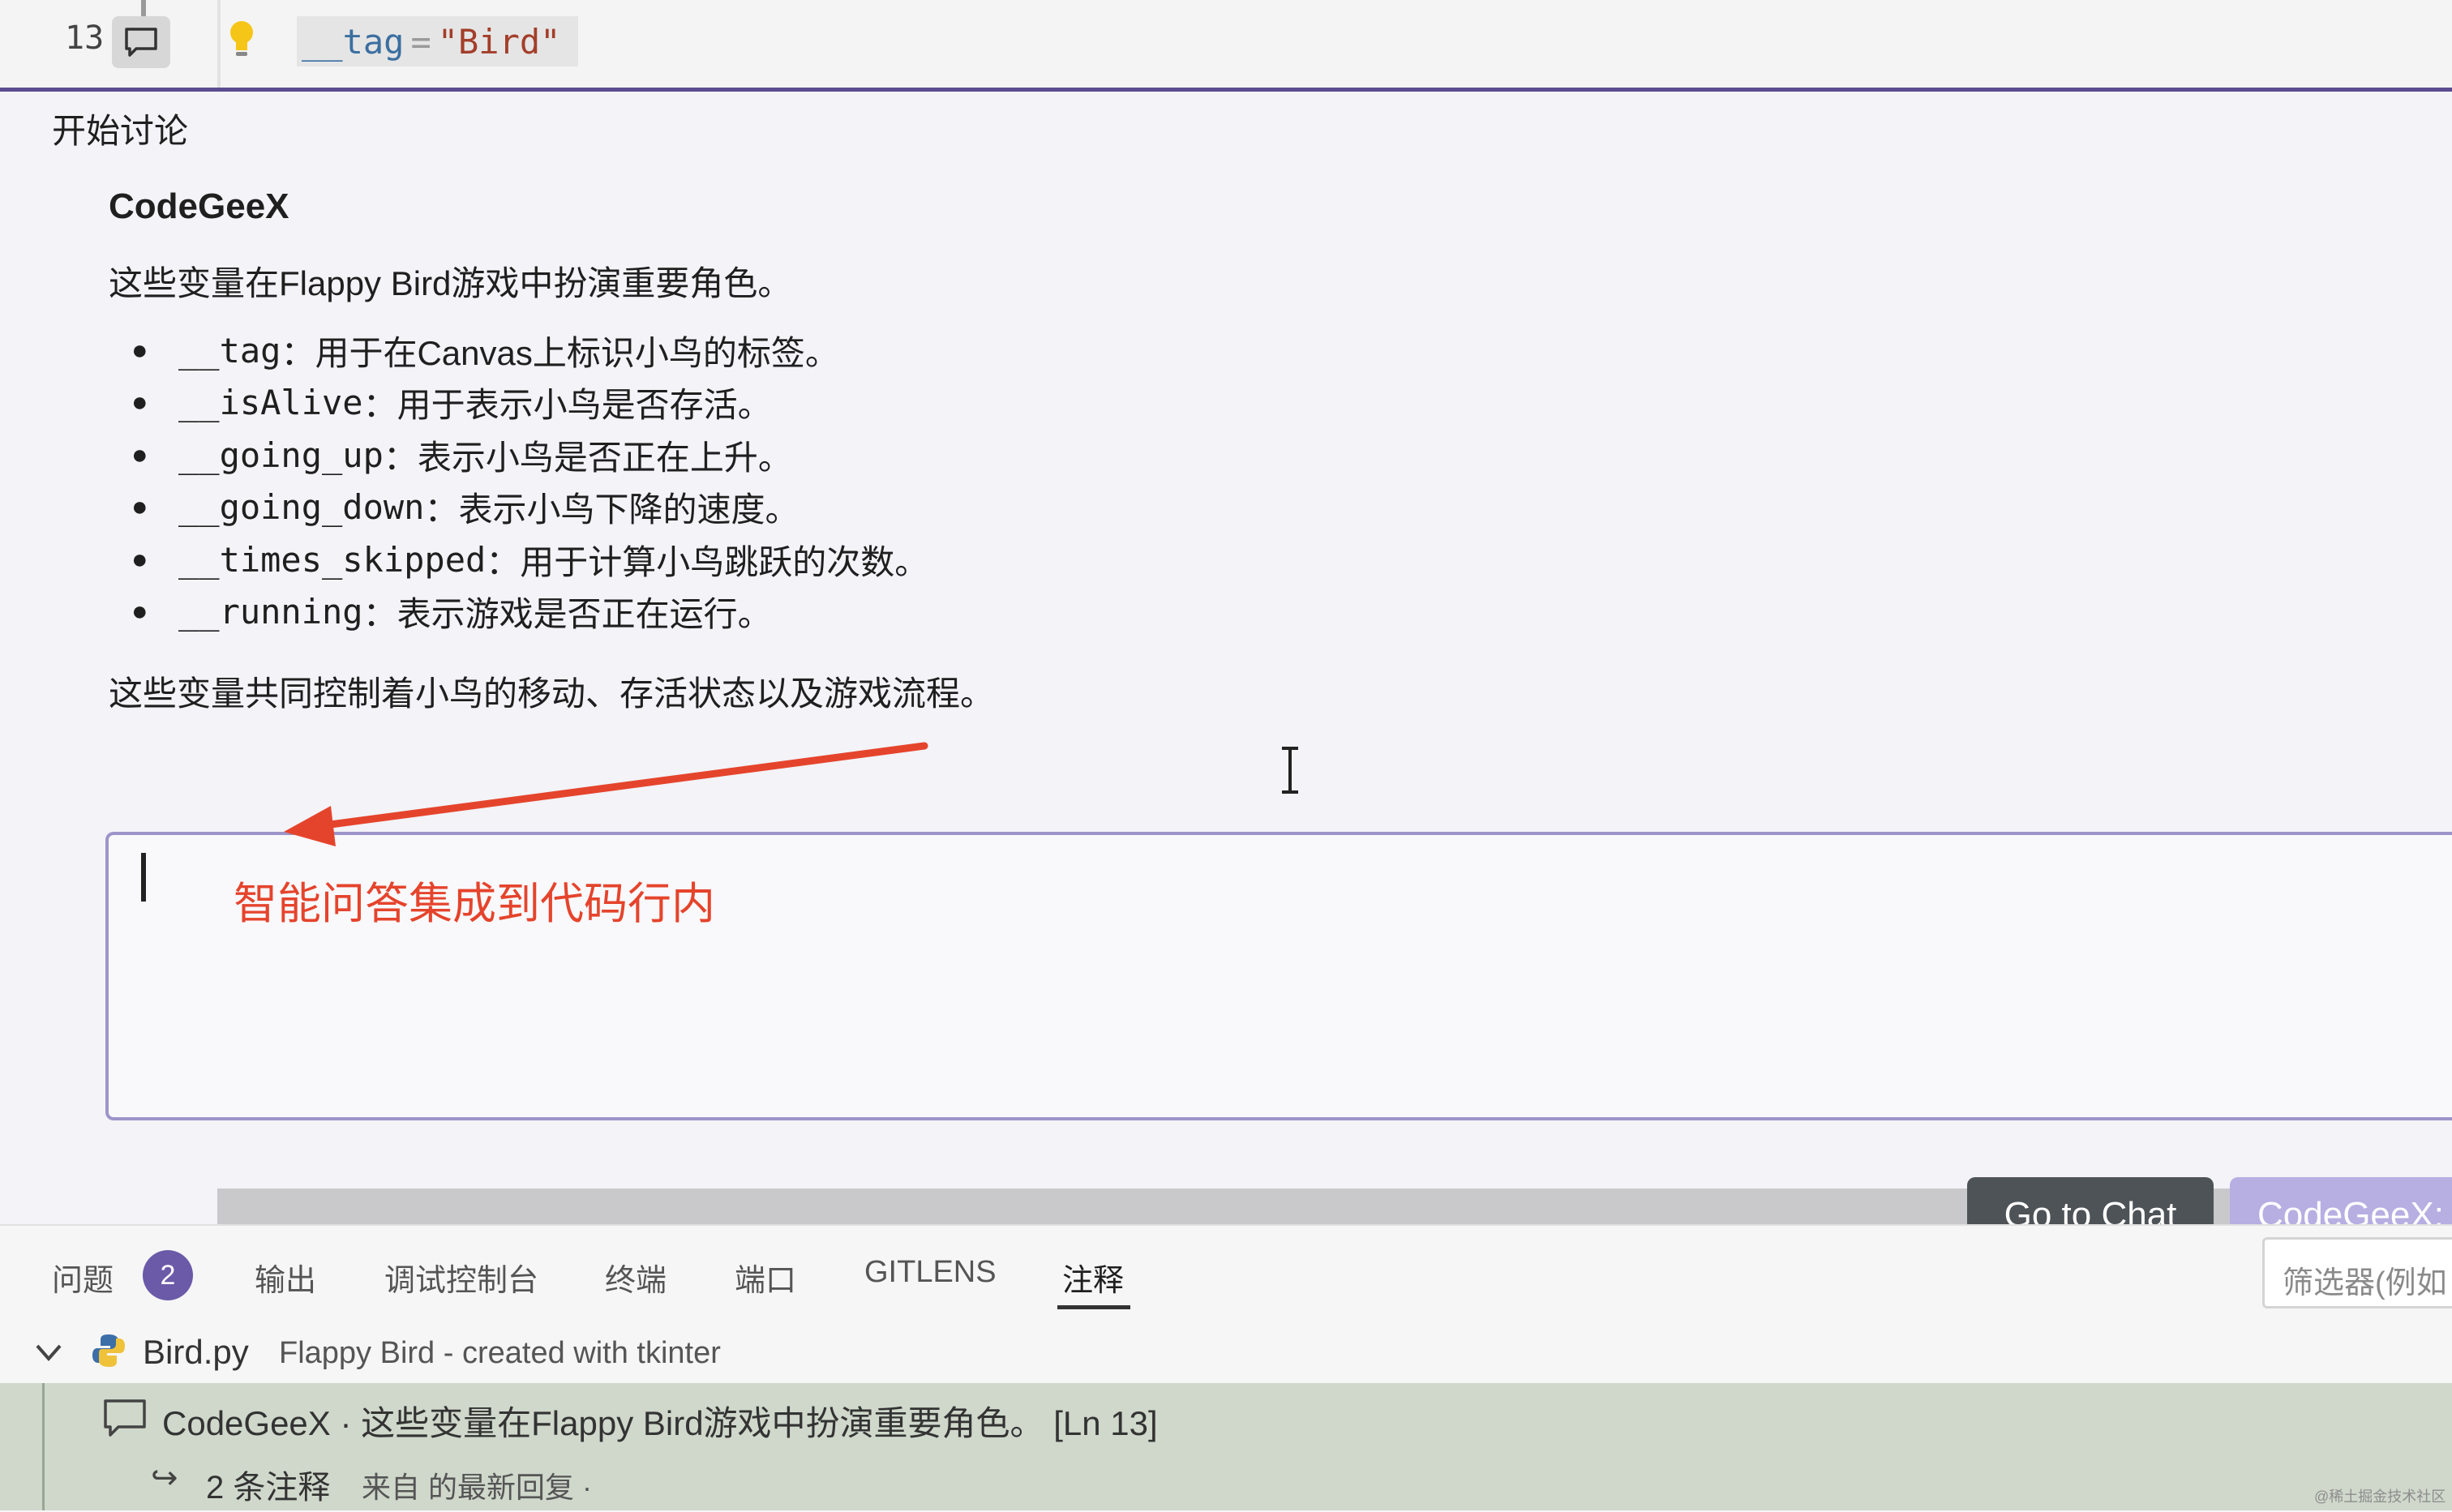 The width and height of the screenshot is (2452, 1512). Describe the element at coordinates (499, 41) in the screenshot. I see `code-string: "Bird"` at that location.